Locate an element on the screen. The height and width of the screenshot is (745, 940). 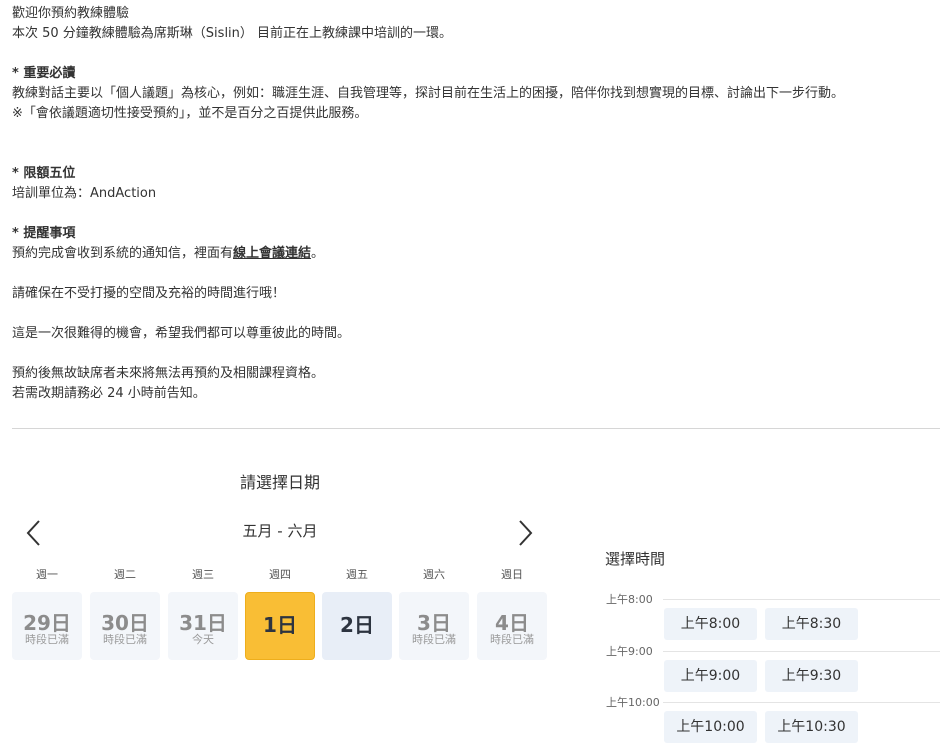
note-reschedule: 若需改期請務必 24 小時前告知。 is located at coordinates (109, 393).